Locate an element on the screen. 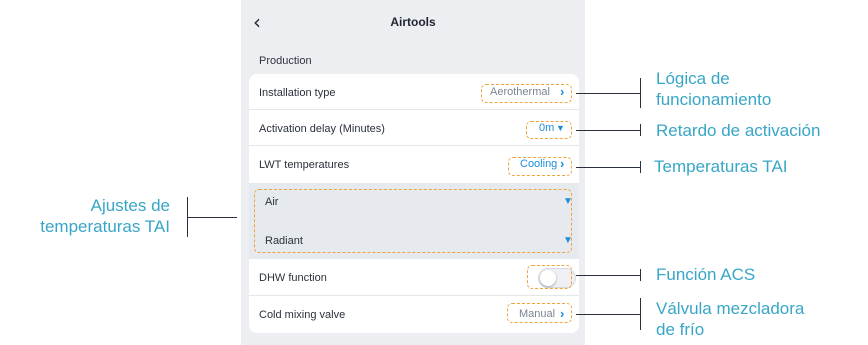 The height and width of the screenshot is (345, 868). annotation-line: temperaturas TAI is located at coordinates (105, 226).